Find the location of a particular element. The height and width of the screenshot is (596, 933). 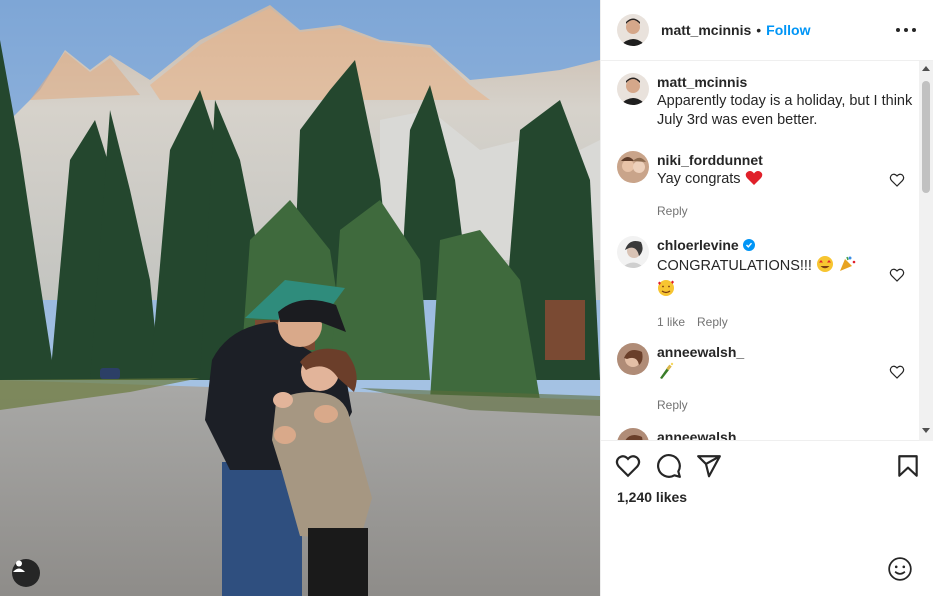

verified-icon is located at coordinates (748, 245).